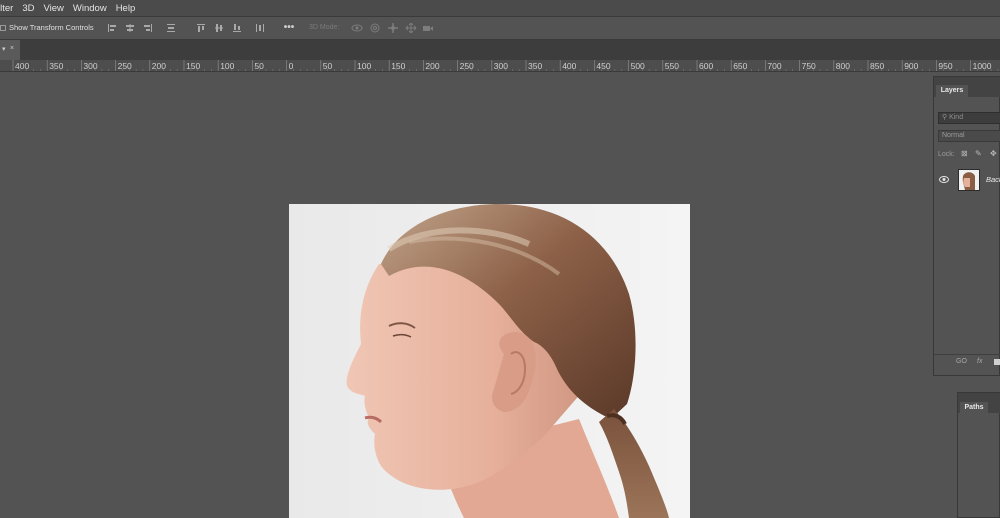 The width and height of the screenshot is (1000, 518). I want to click on document-tab: ▾ ×, so click(10, 50).